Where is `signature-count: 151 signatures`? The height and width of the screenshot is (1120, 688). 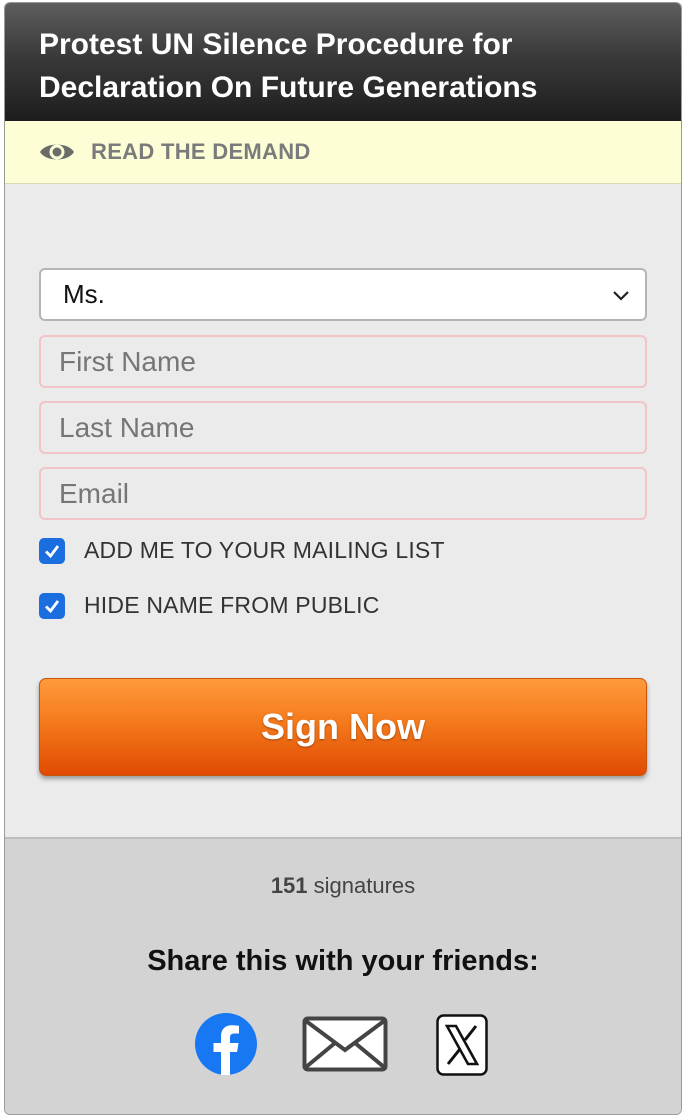 signature-count: 151 signatures is located at coordinates (343, 886).